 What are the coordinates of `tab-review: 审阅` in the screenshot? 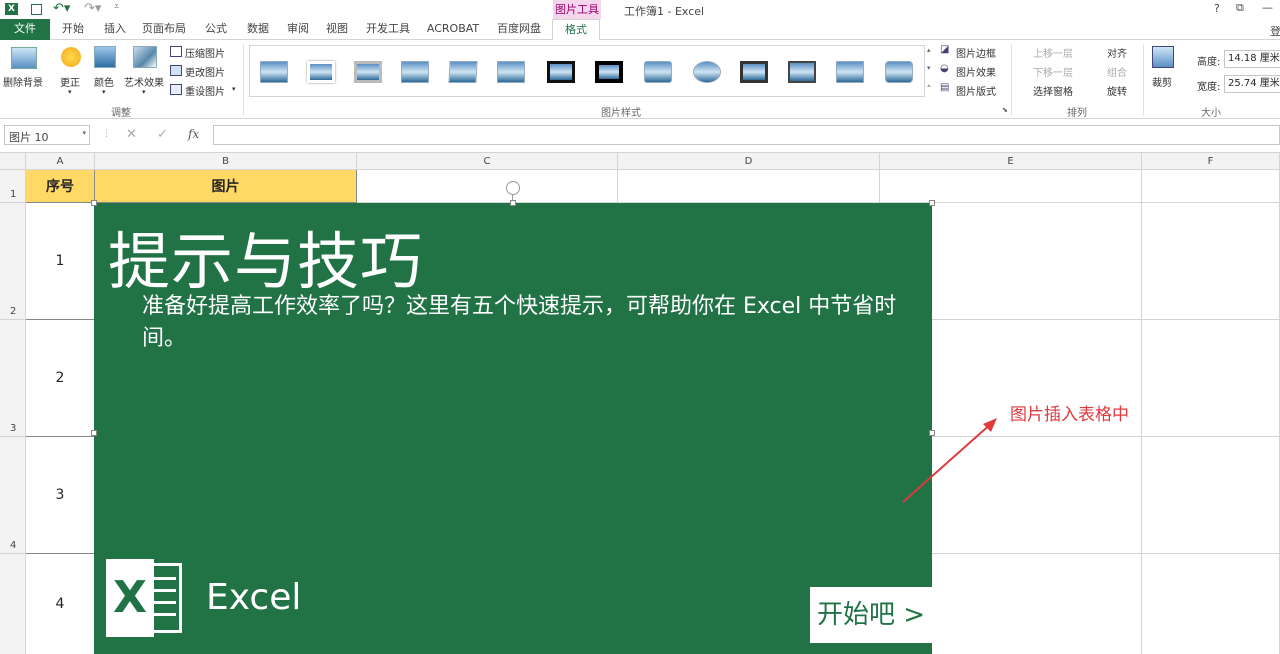 It's located at (298, 29).